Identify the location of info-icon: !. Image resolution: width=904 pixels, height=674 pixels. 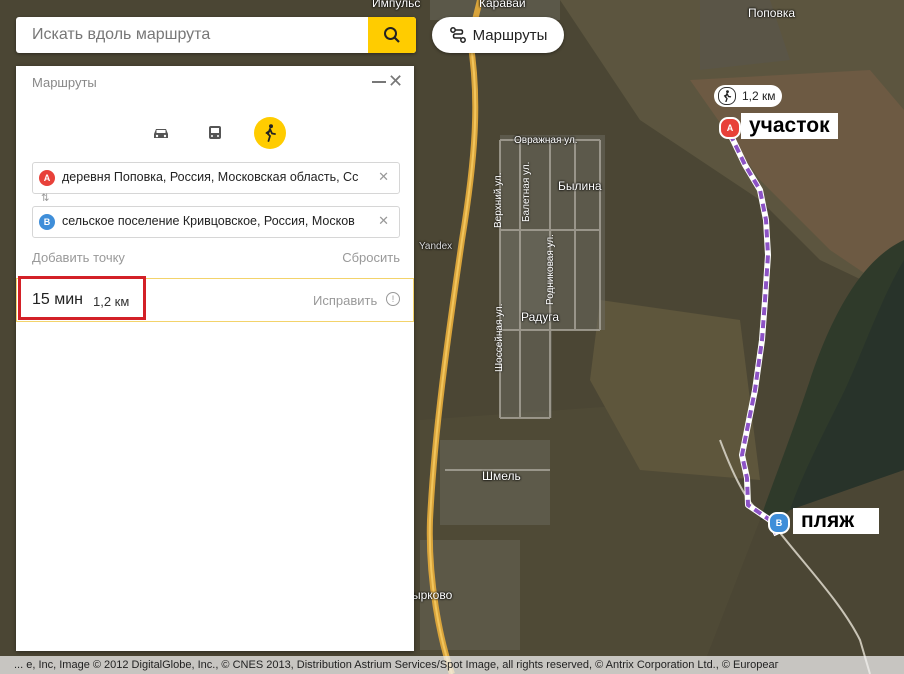
(393, 299).